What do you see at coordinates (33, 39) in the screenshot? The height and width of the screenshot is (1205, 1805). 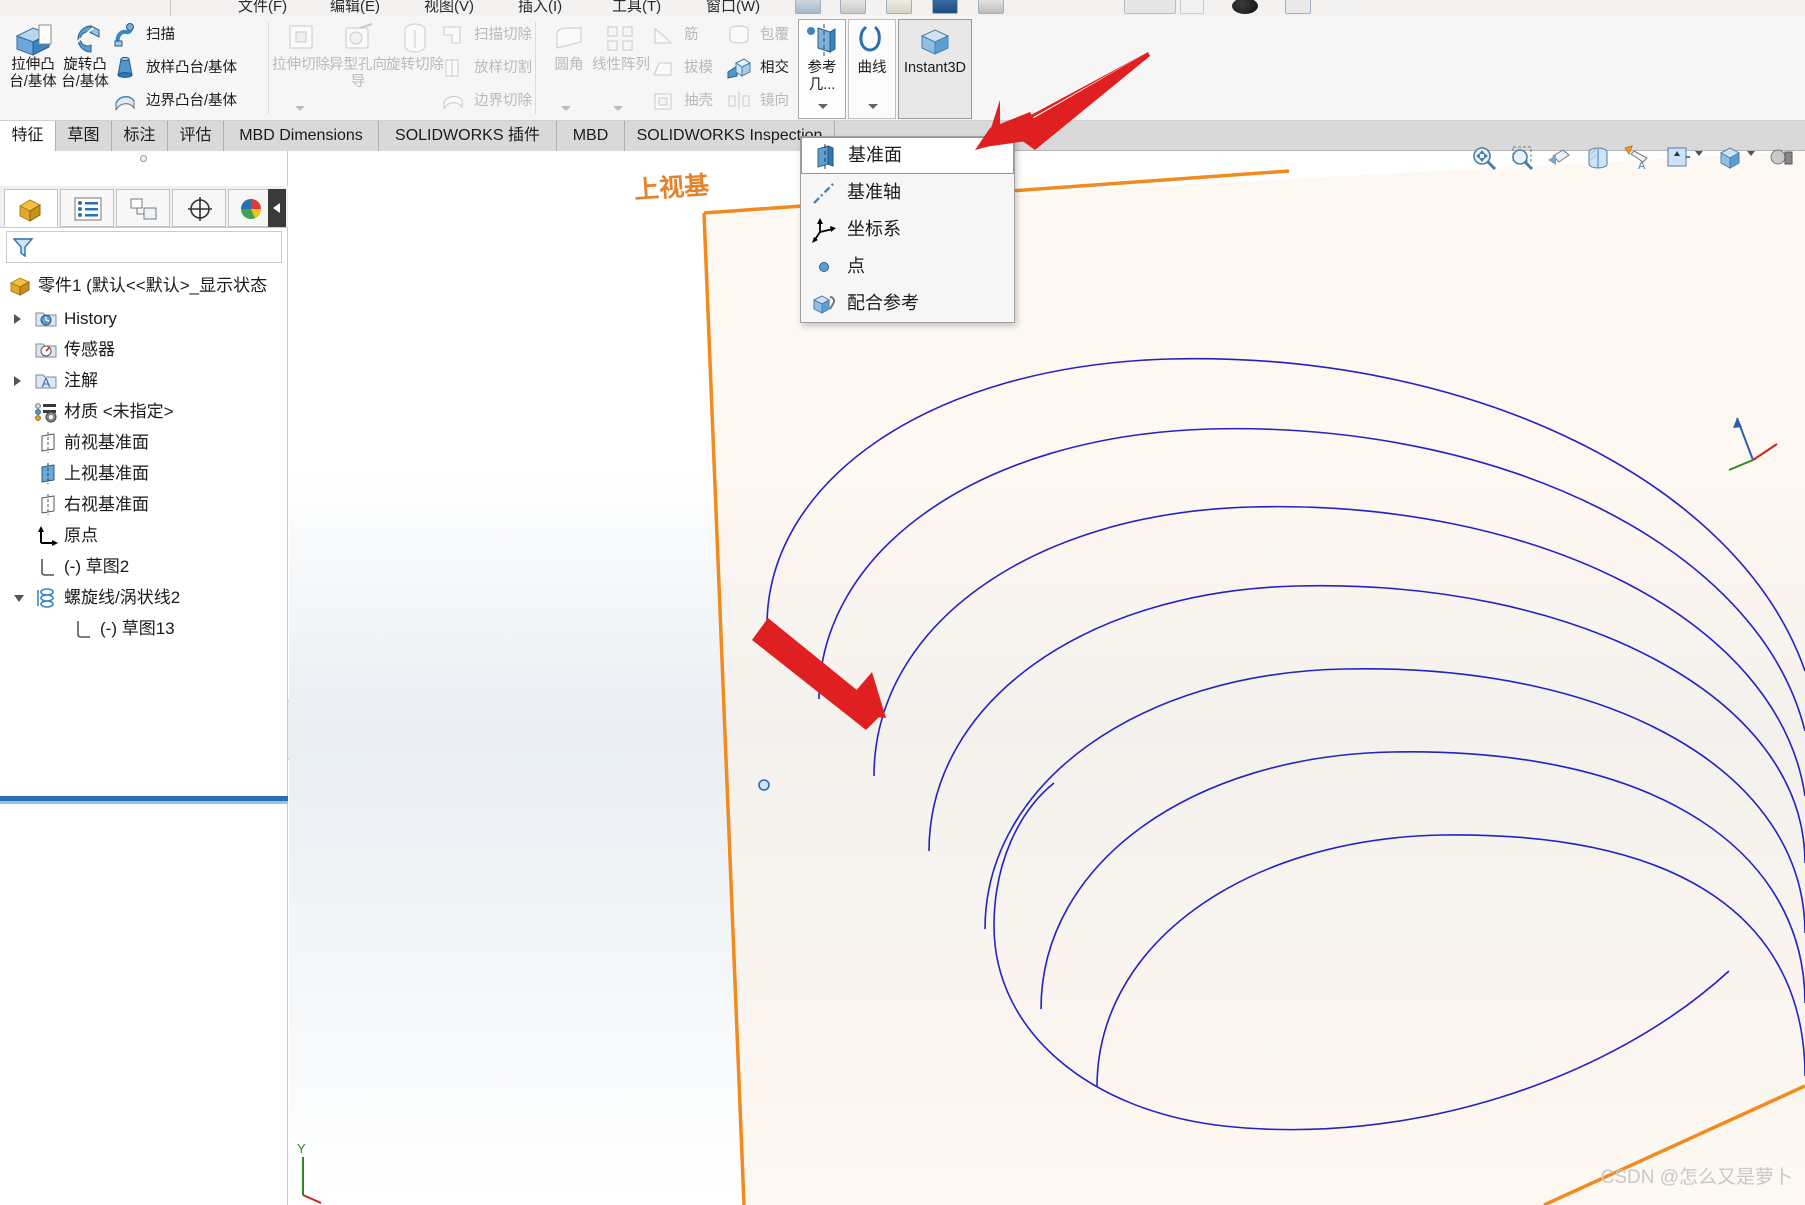 I see `extrude-boss-icon` at bounding box center [33, 39].